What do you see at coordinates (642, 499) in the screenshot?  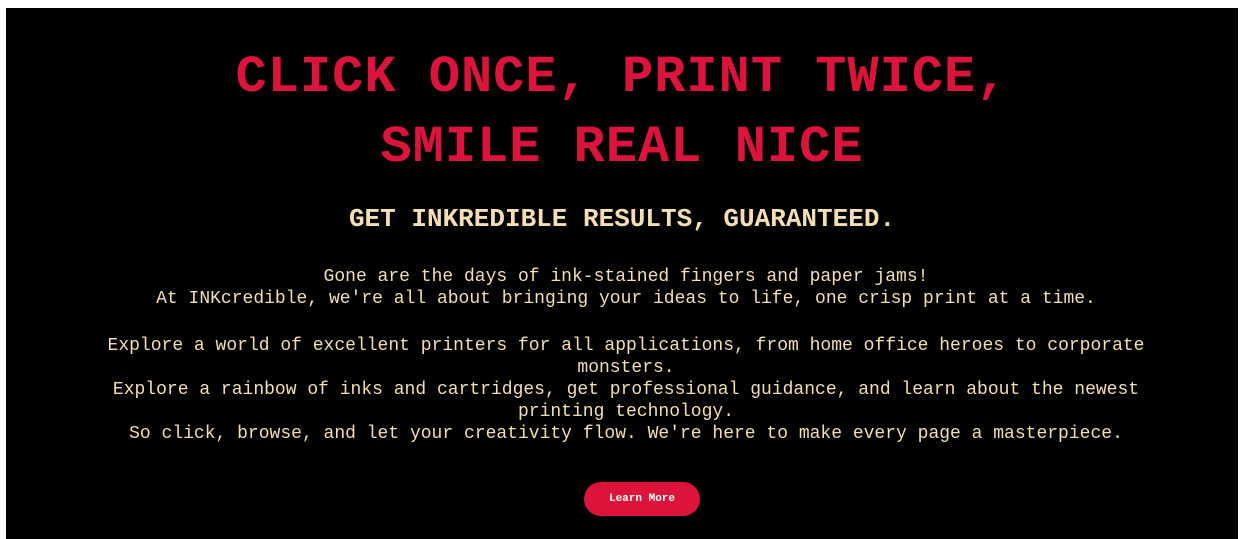 I see `learn-more-button: Learn More` at bounding box center [642, 499].